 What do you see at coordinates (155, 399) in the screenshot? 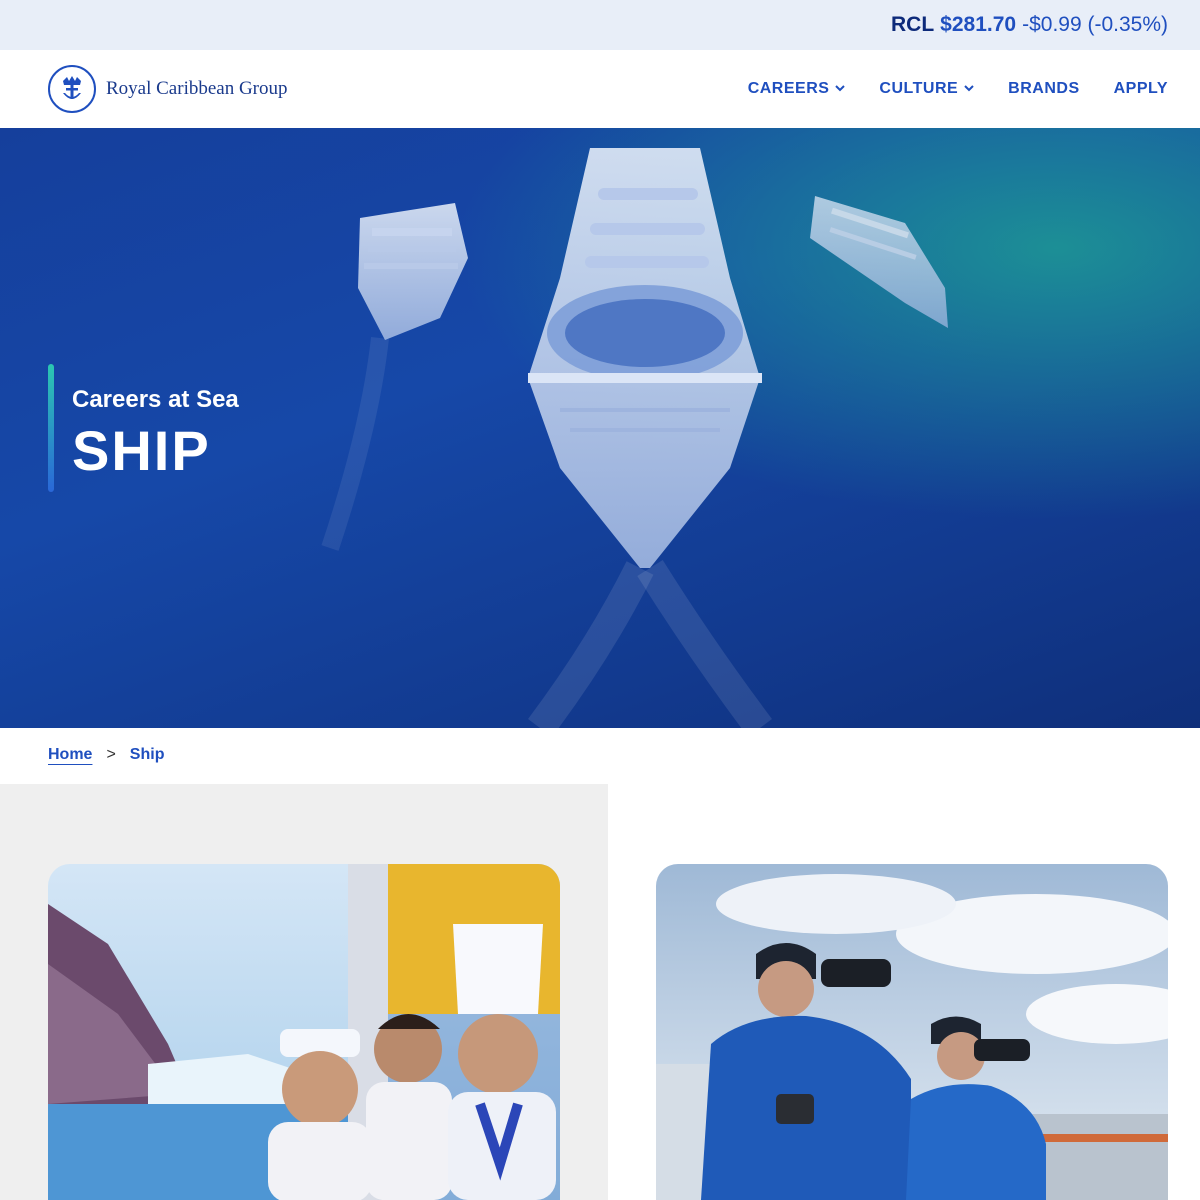
I see `hero-subtitle: Careers at Sea` at bounding box center [155, 399].